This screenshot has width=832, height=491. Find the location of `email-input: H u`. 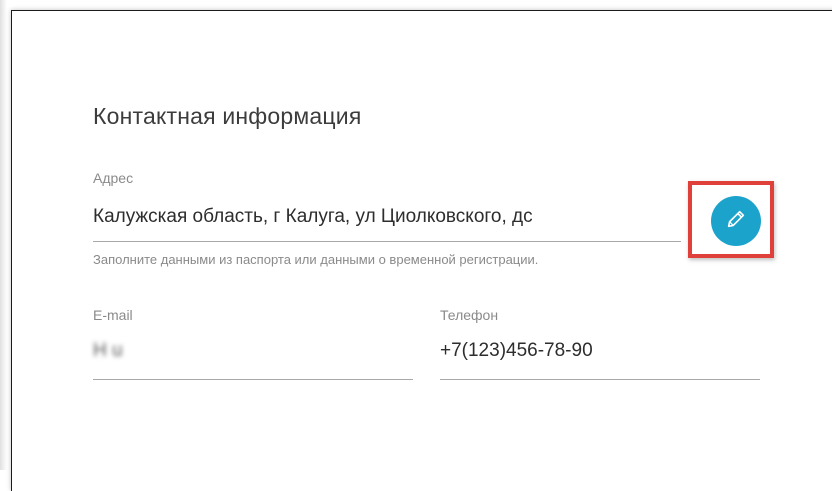

email-input: H u is located at coordinates (250, 353).